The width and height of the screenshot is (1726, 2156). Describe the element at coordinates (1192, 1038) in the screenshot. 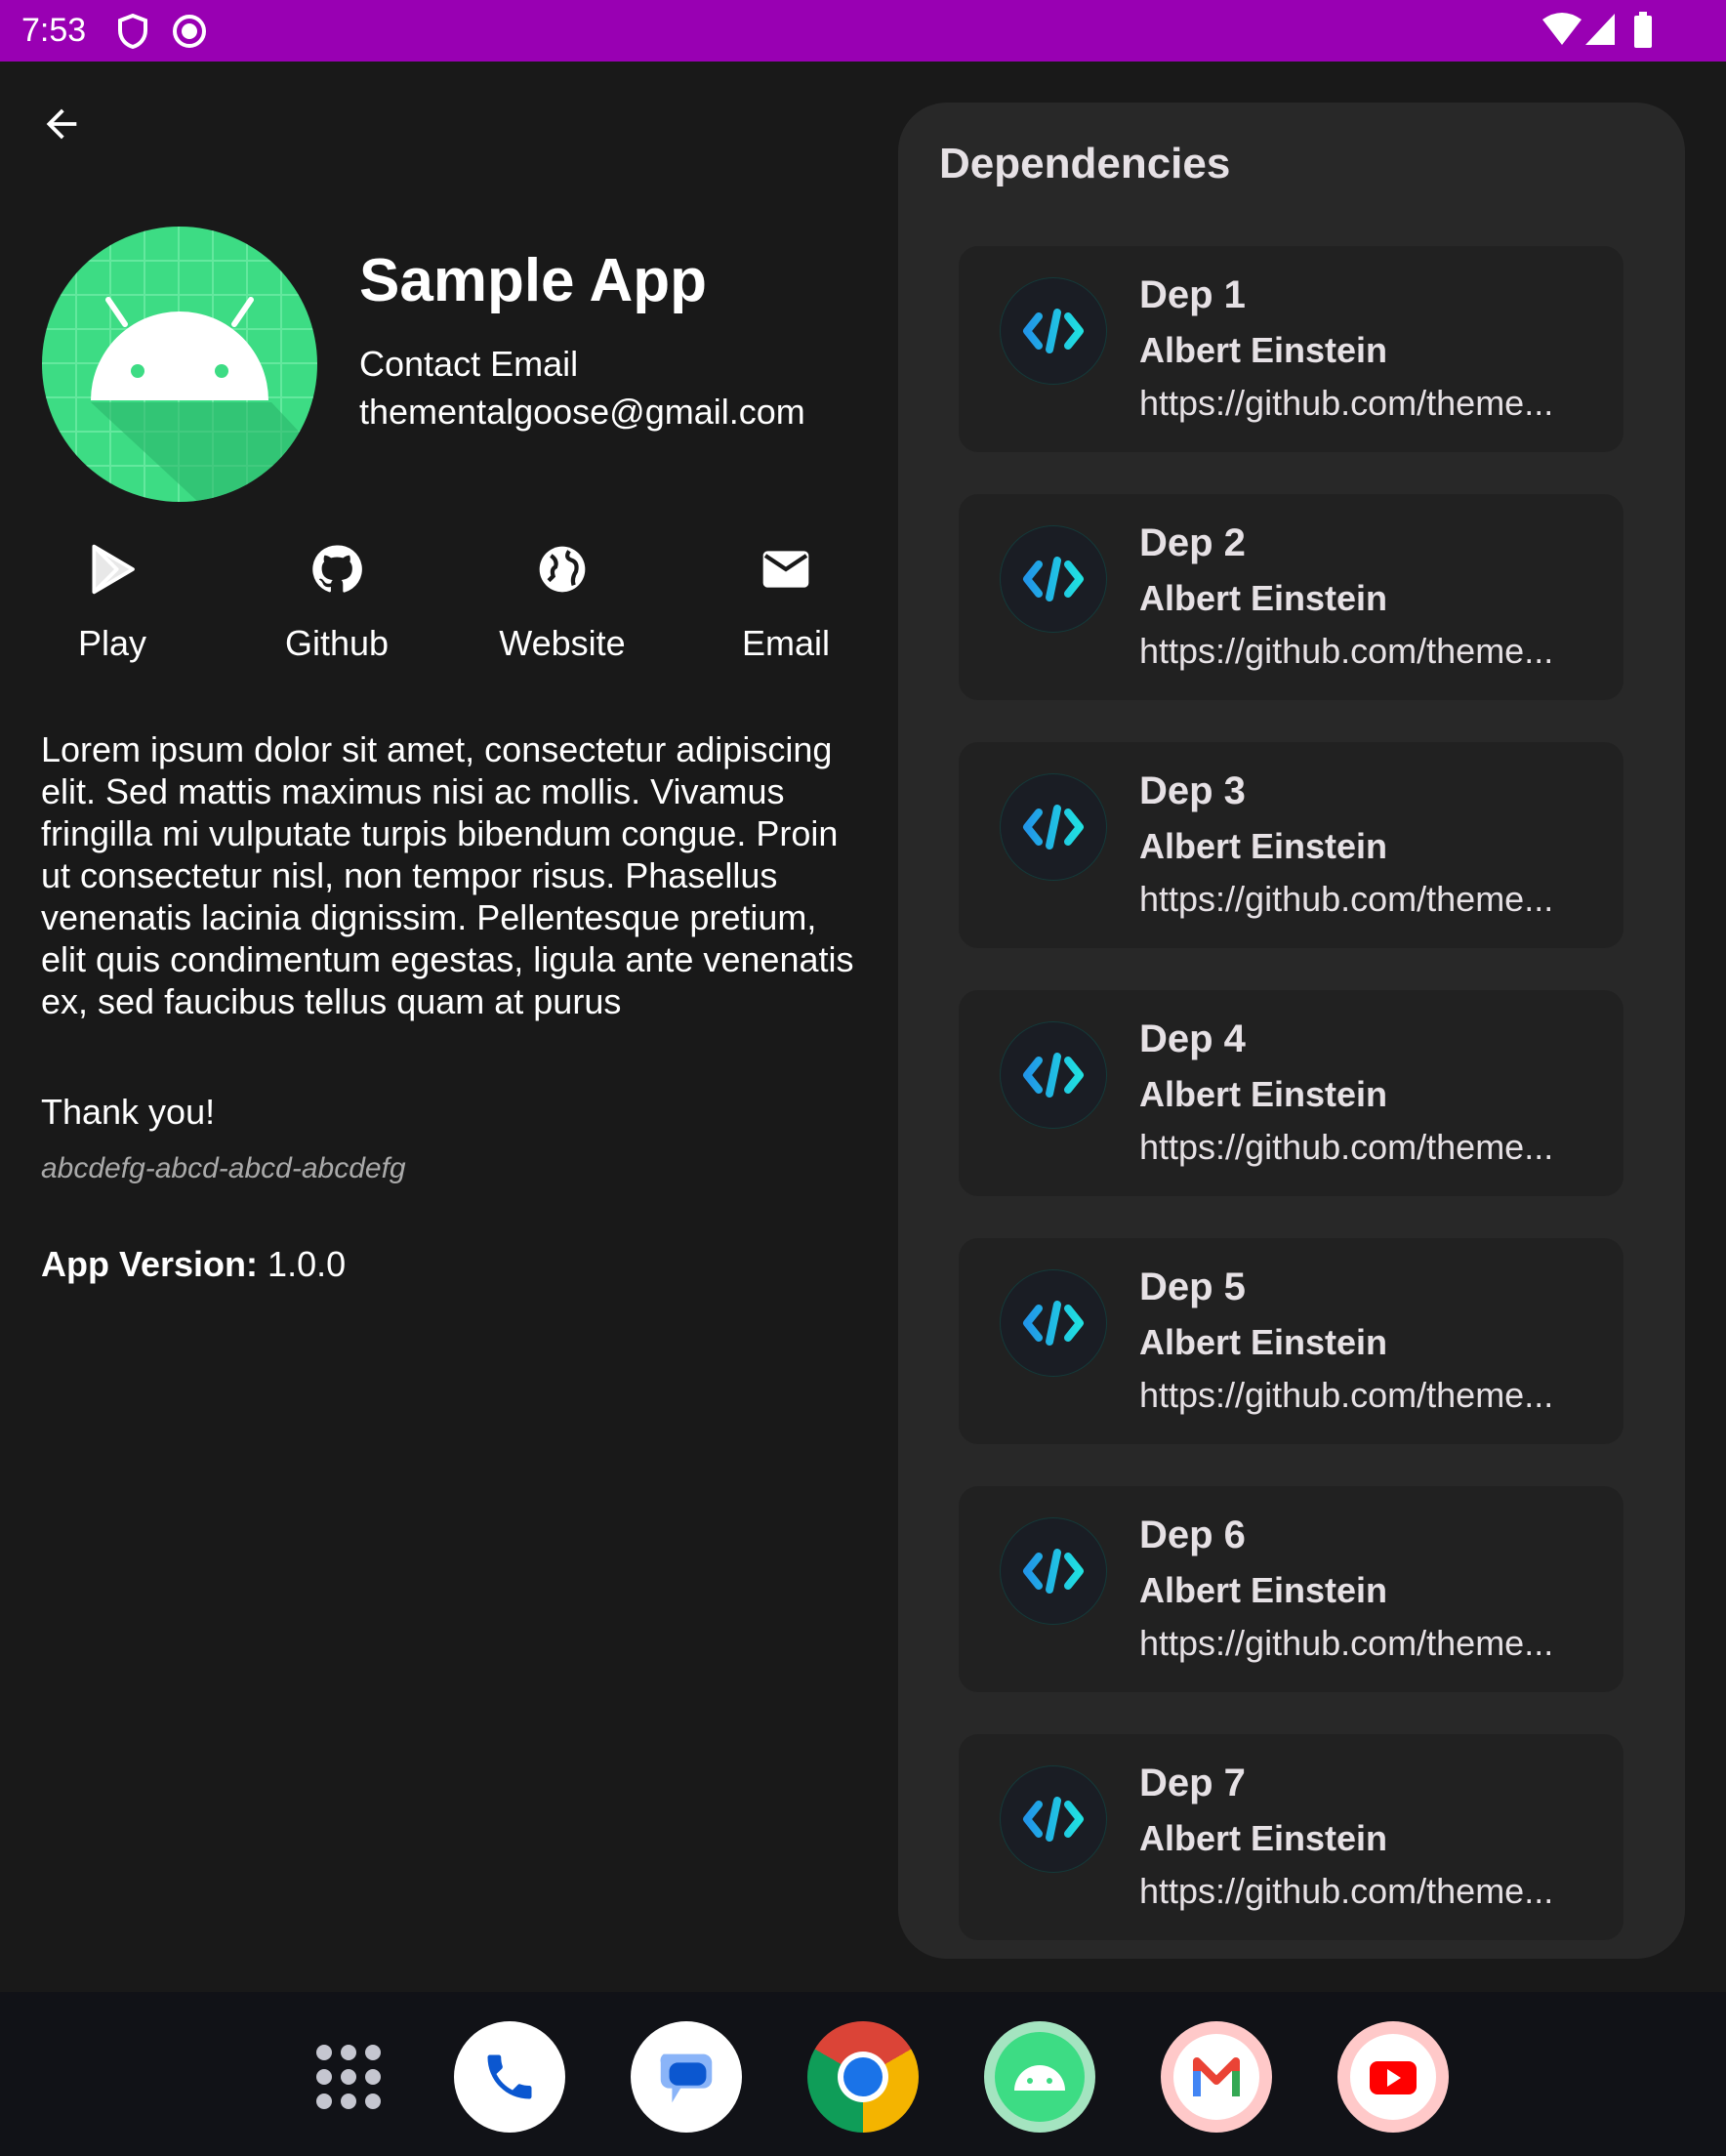

I see `dependency-name: Dep 4` at that location.